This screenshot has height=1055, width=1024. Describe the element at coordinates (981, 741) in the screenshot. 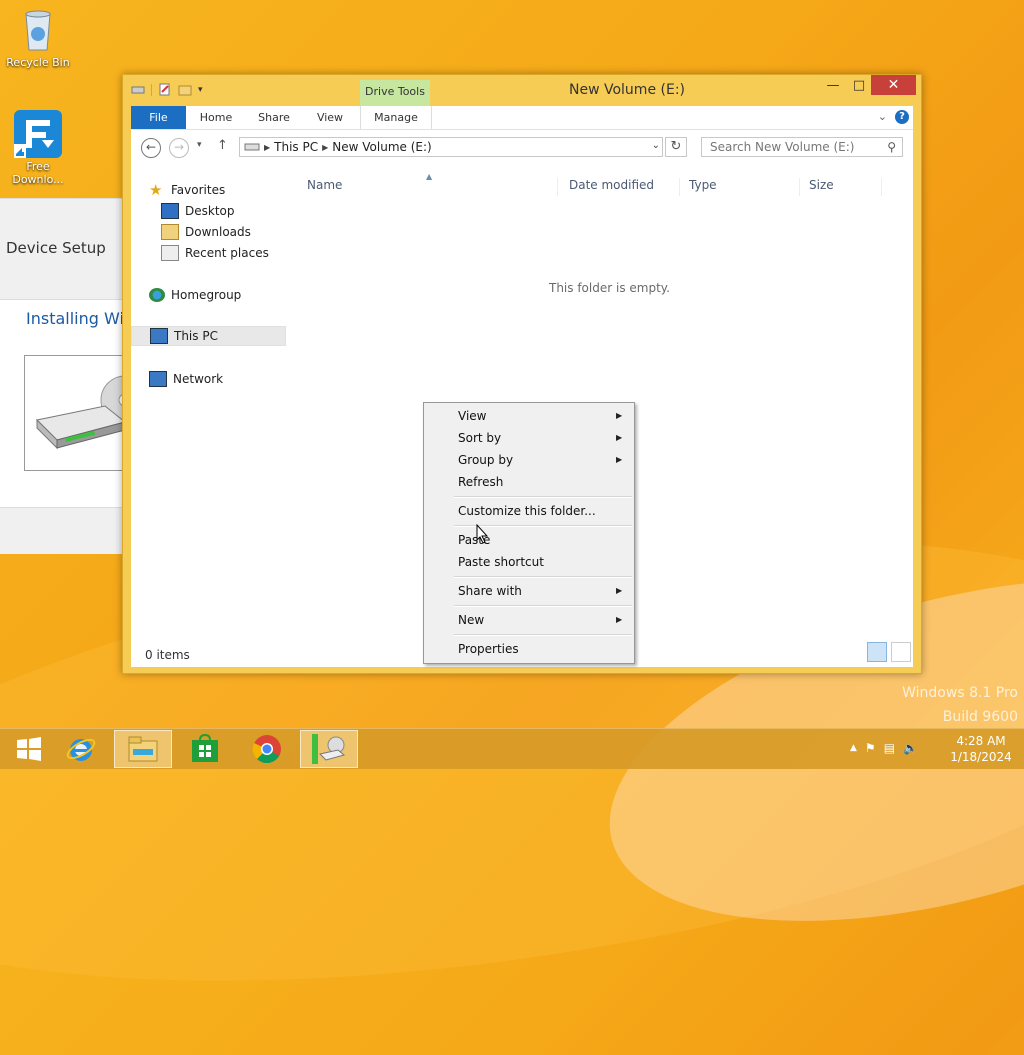

I see `clock-time: 4:28 AM` at that location.